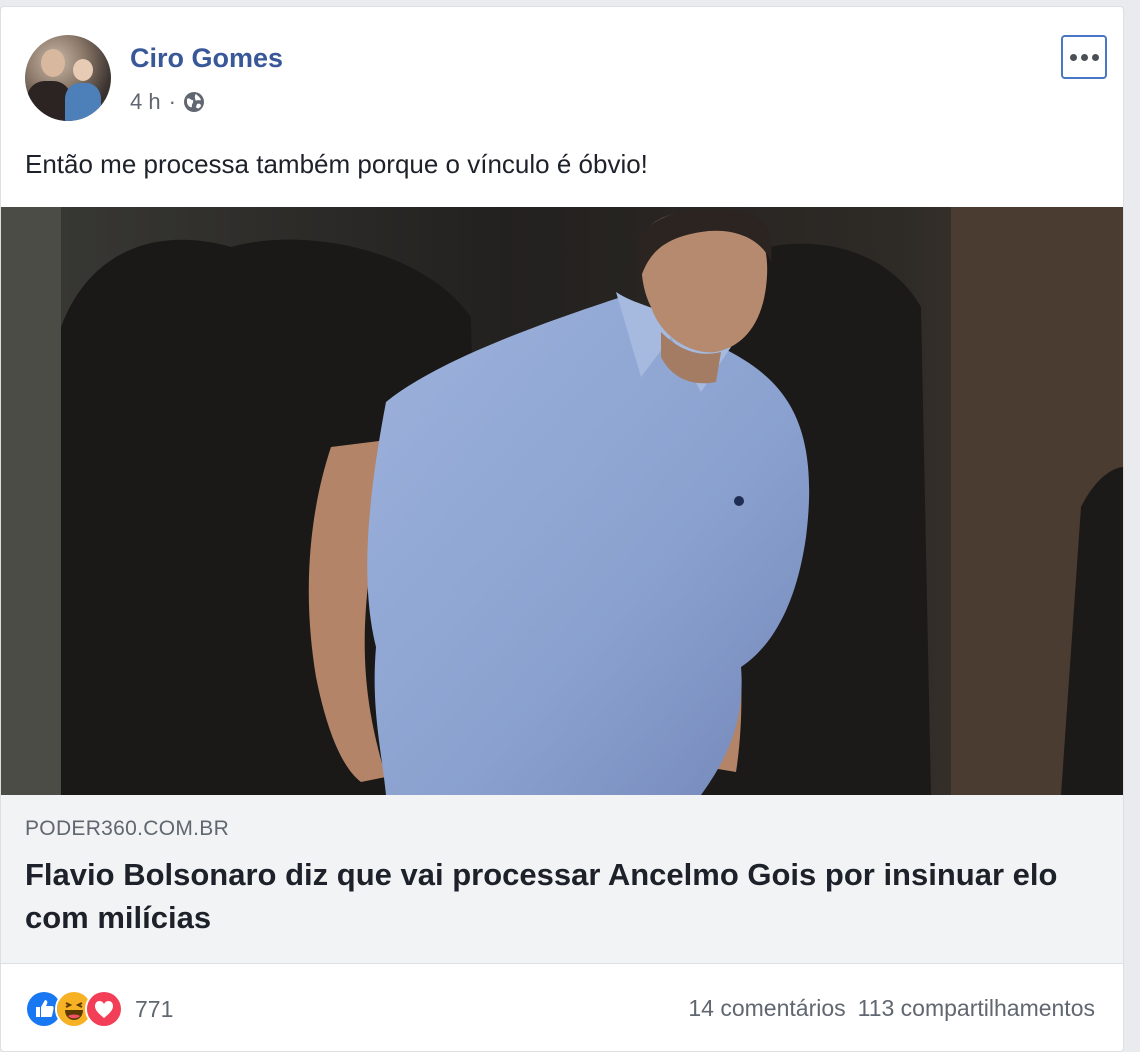  What do you see at coordinates (127, 828) in the screenshot?
I see `link-domain: PODER360.COM.BR` at bounding box center [127, 828].